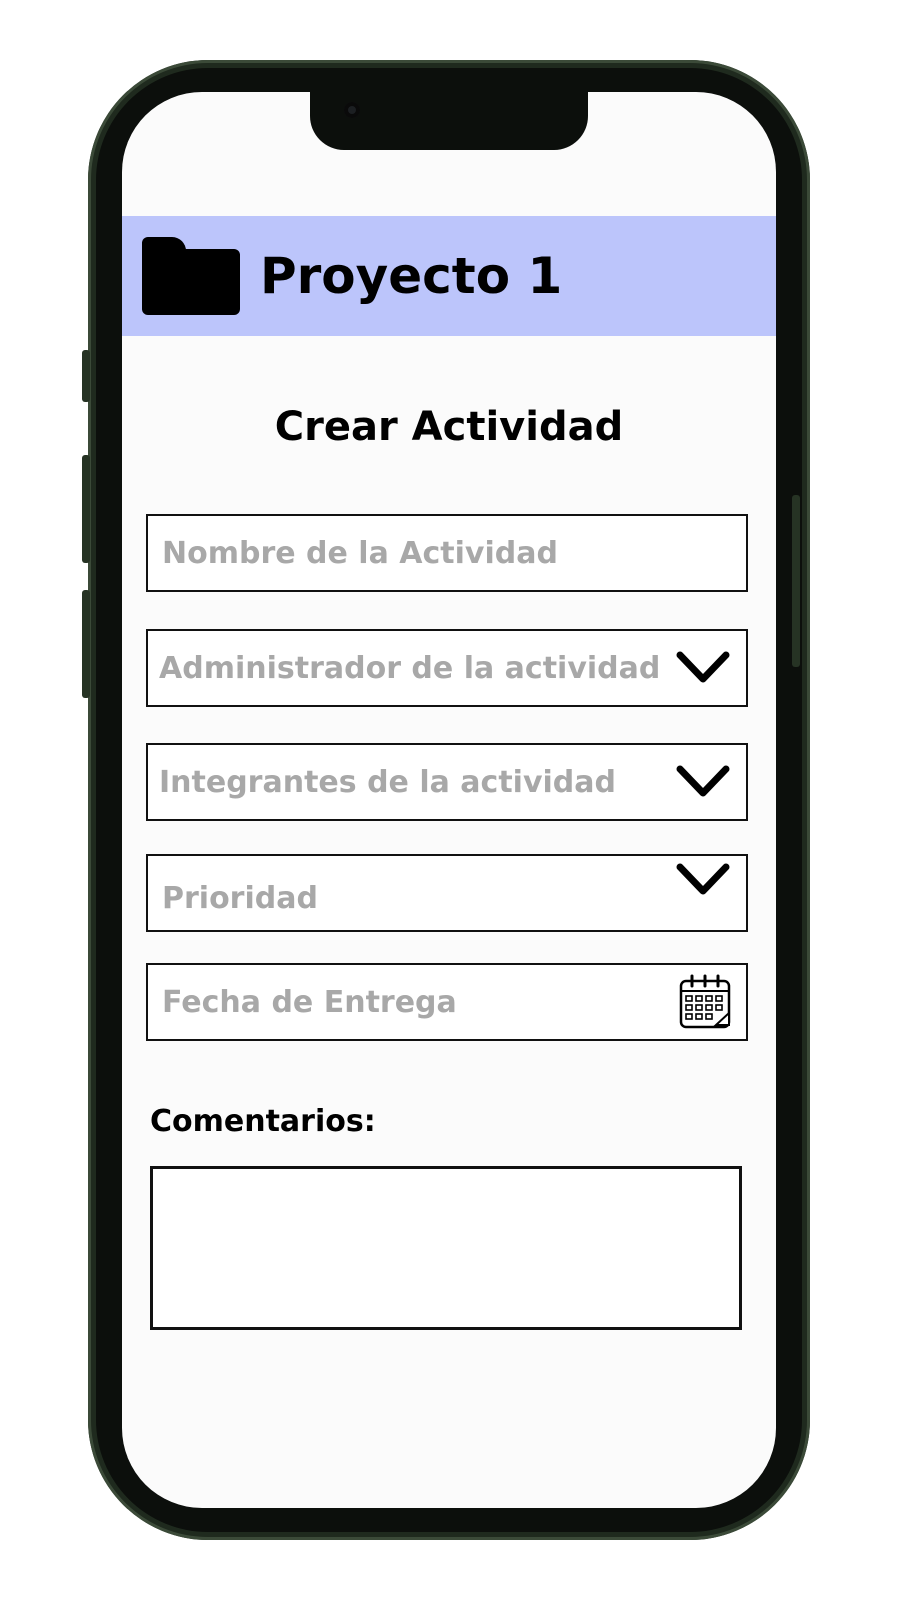 This screenshot has height=1600, width=900. What do you see at coordinates (449, 121) in the screenshot?
I see `phone-notch` at bounding box center [449, 121].